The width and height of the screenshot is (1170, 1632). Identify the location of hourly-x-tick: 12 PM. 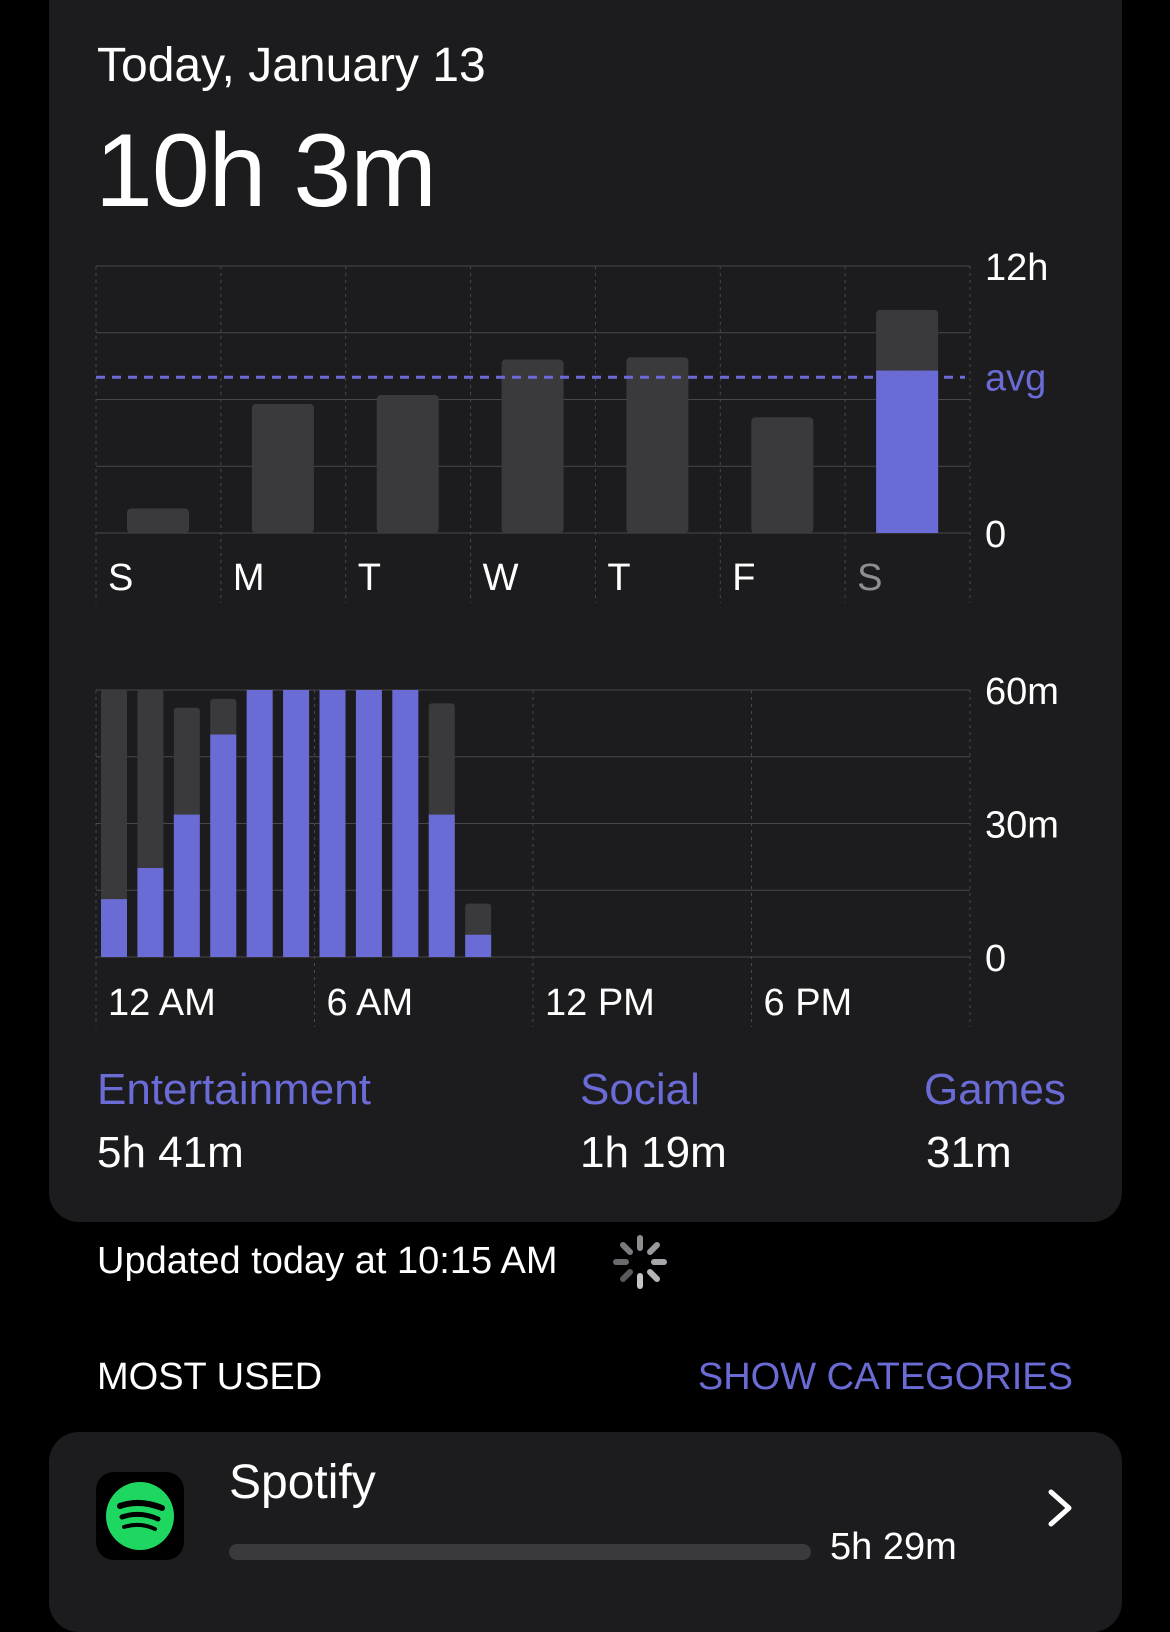
(600, 1003).